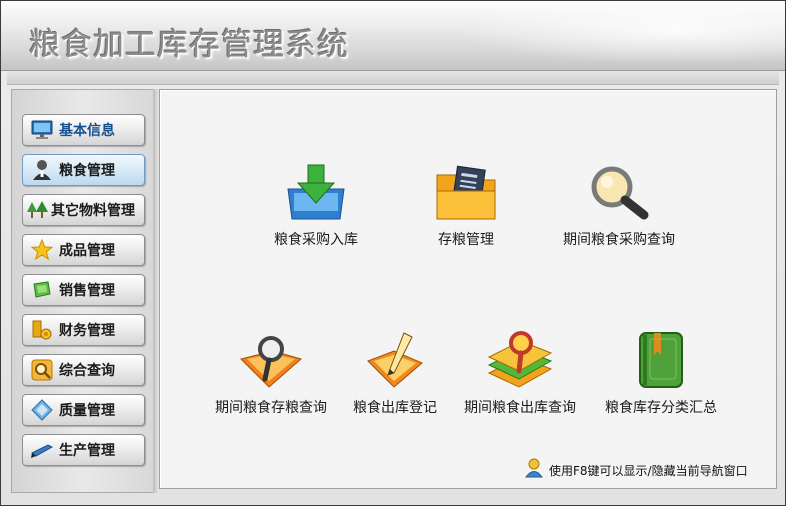 This screenshot has width=786, height=506. Describe the element at coordinates (87, 131) in the screenshot. I see `sidebar-item-label: 基本信息` at that location.